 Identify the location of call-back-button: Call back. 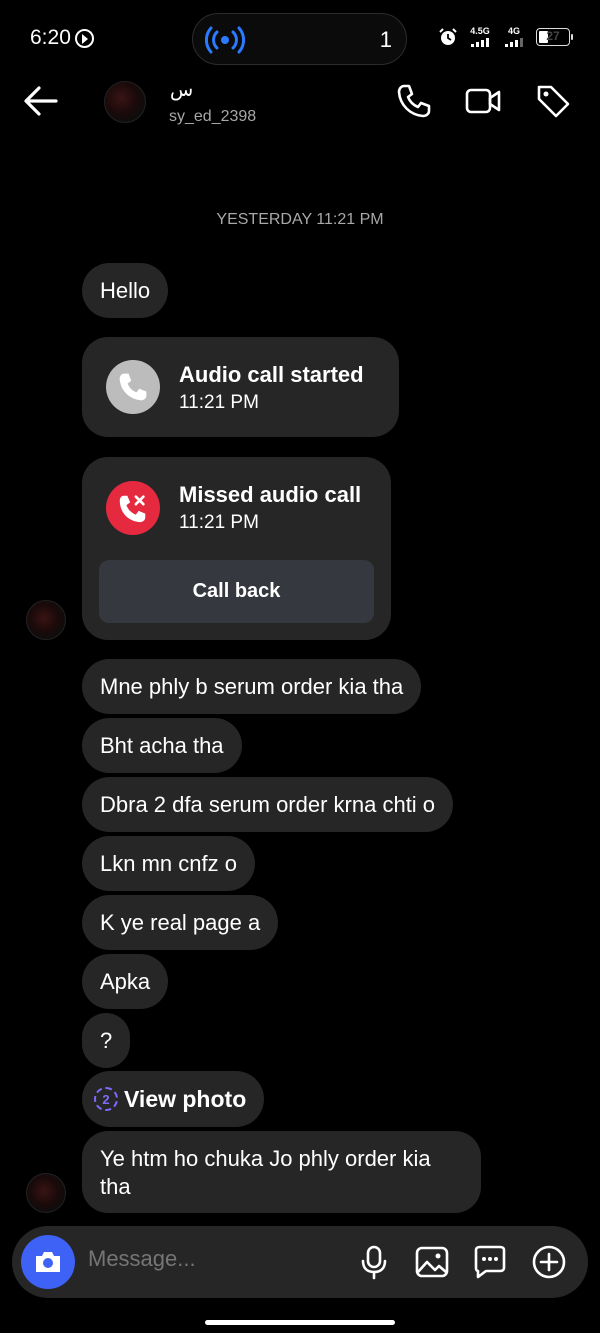
(236, 591).